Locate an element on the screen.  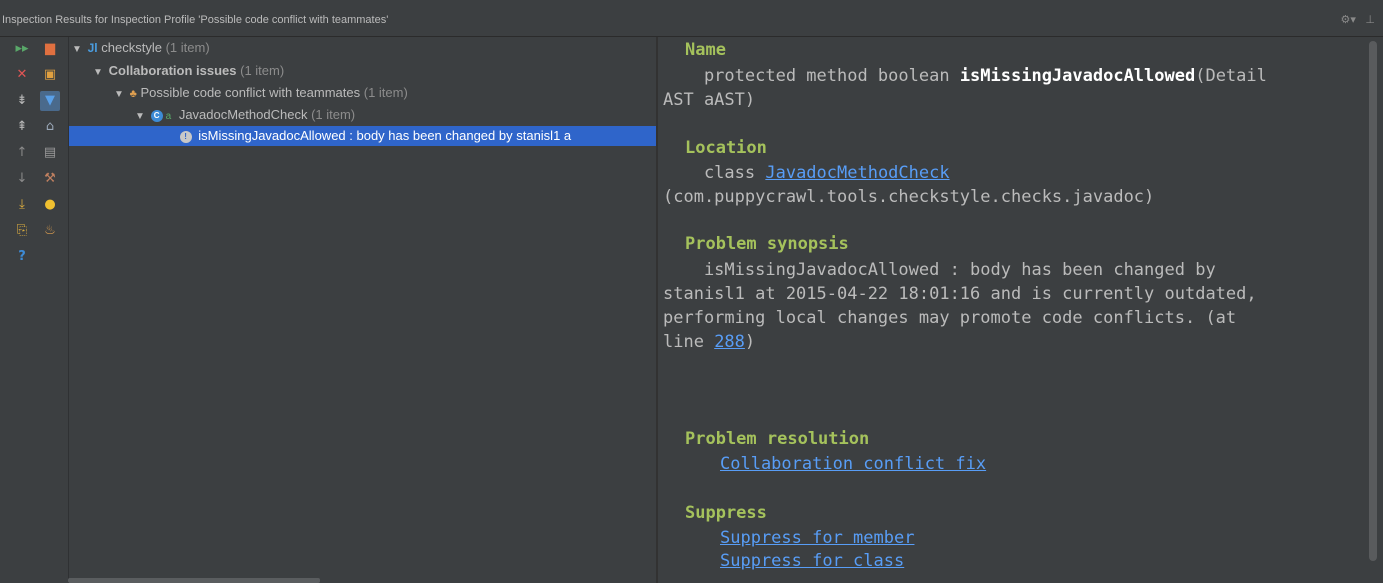
settings-icon: ⚒ is located at coordinates (50, 179).